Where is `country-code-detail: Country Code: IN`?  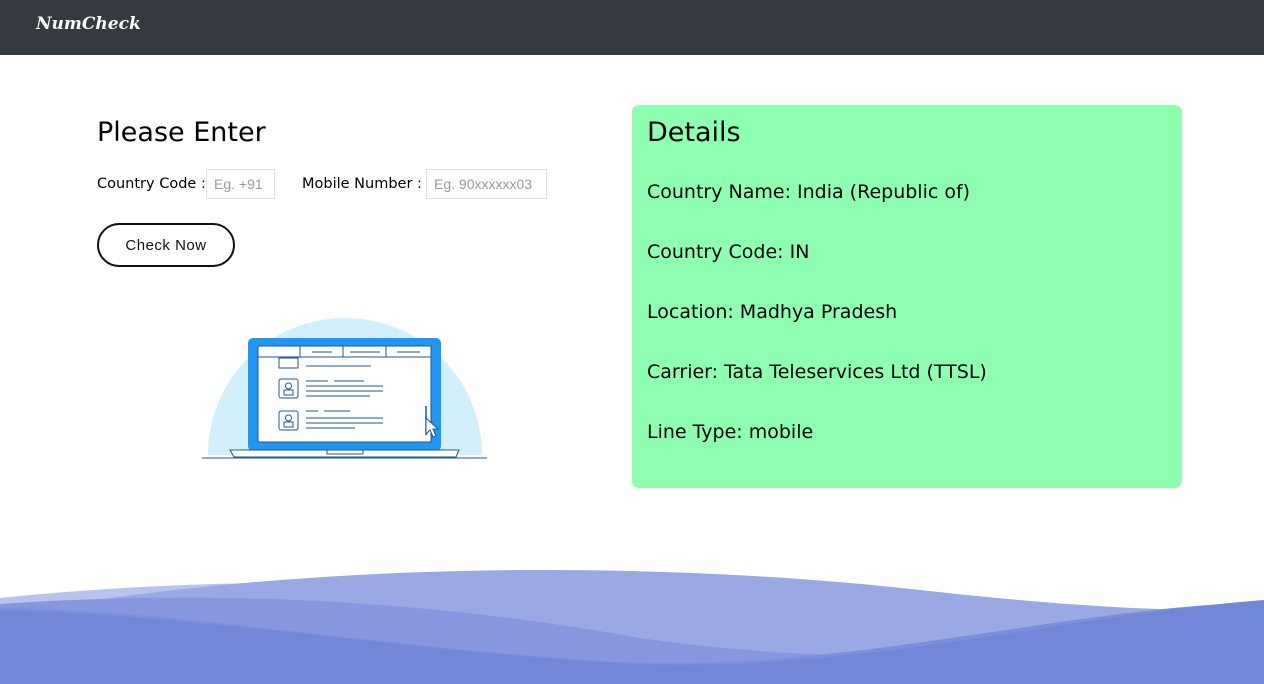 country-code-detail: Country Code: IN is located at coordinates (728, 252).